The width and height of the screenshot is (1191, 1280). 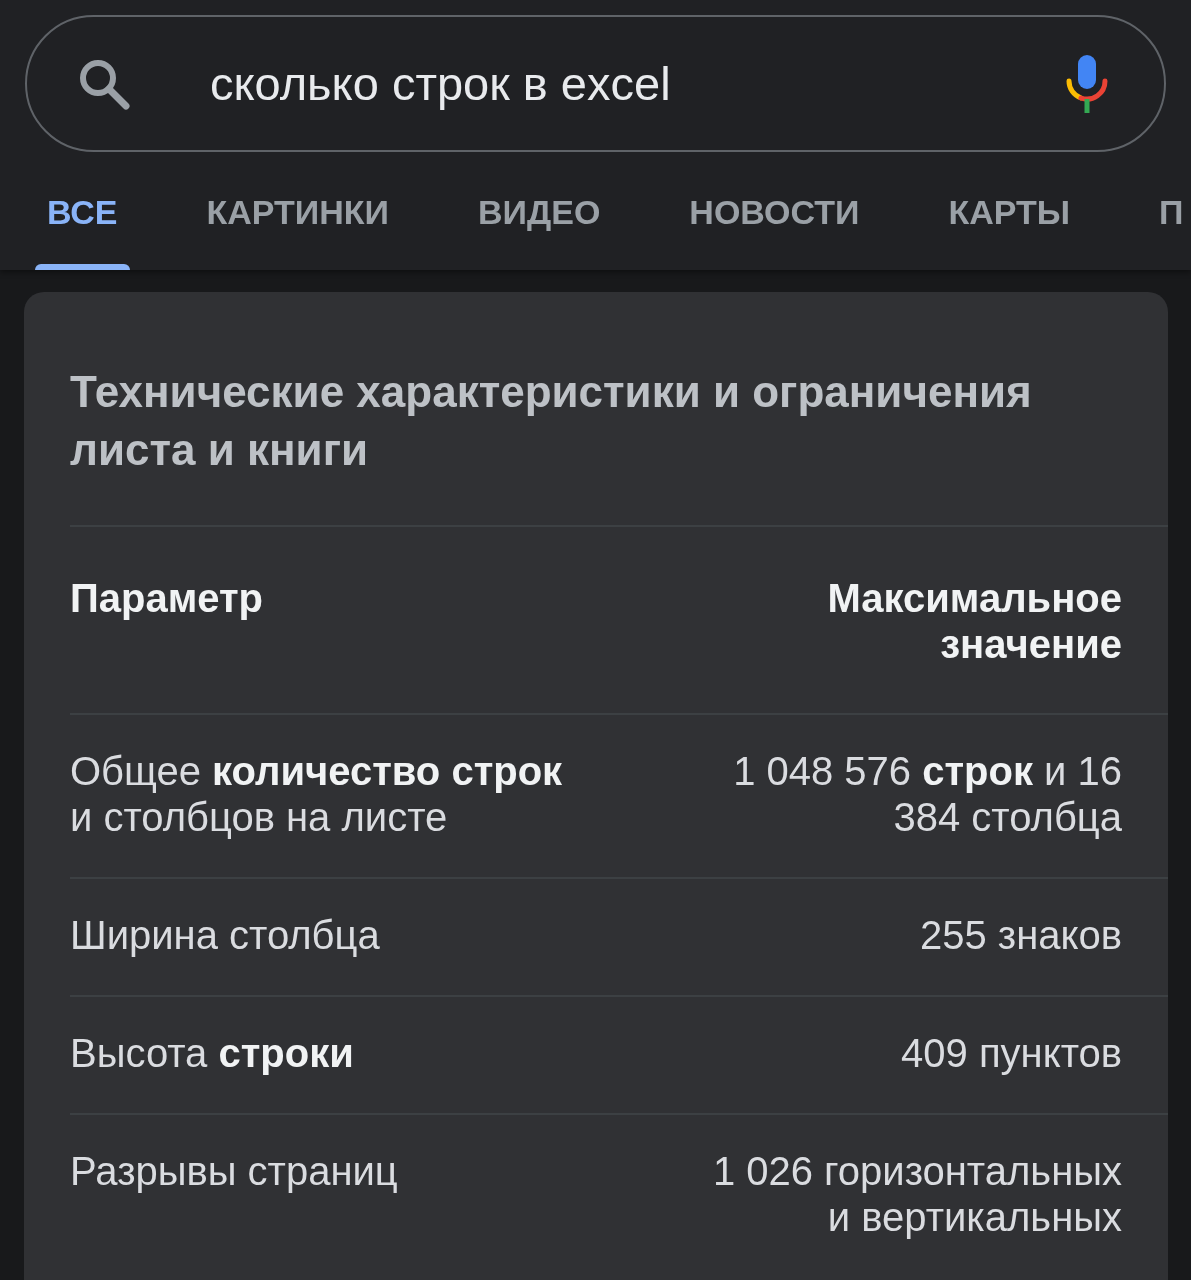 I want to click on card-title: Технические характеристики и ограничения листа и книги, so click(x=551, y=421).